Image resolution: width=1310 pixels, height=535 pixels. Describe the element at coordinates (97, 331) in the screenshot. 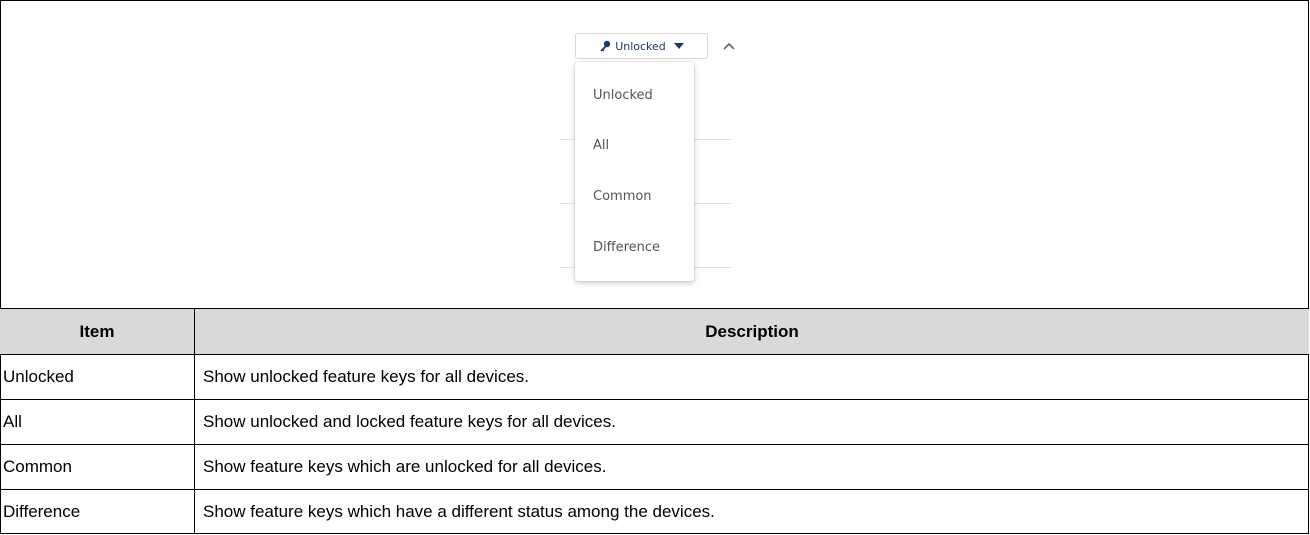

I see `header-item: Item` at that location.